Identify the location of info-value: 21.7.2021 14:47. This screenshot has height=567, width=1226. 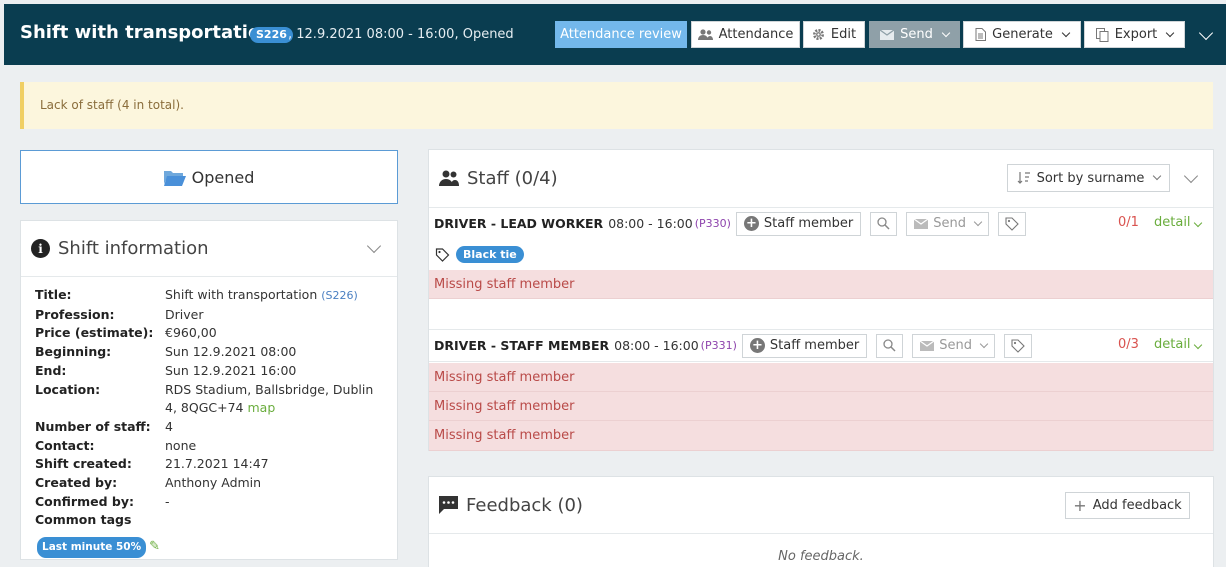
(217, 464).